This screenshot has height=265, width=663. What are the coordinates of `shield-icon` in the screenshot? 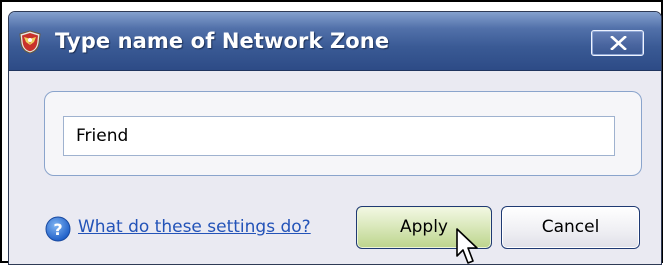 It's located at (30, 42).